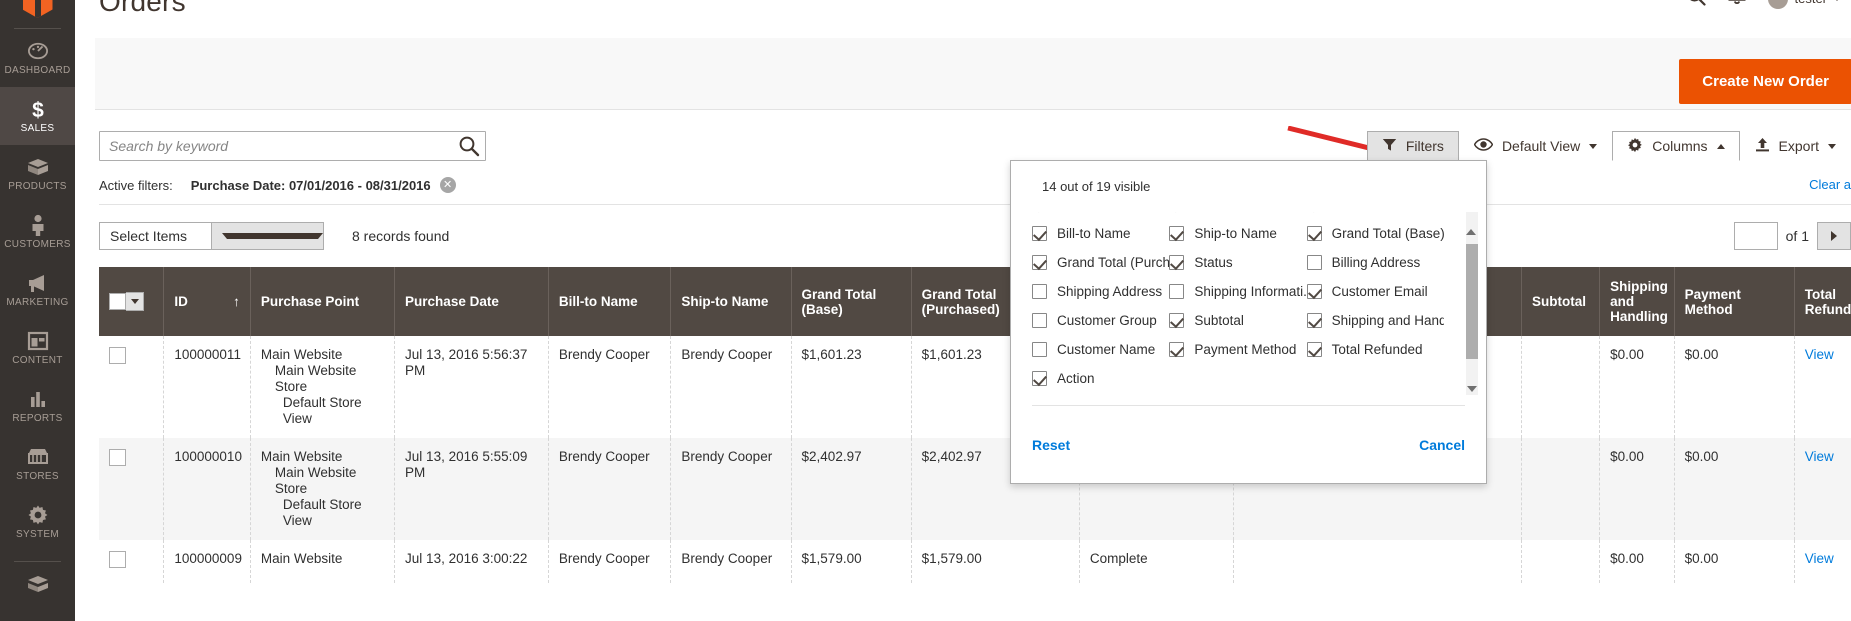  Describe the element at coordinates (1237, 349) in the screenshot. I see `column-option-payment-method: Payment Method` at that location.